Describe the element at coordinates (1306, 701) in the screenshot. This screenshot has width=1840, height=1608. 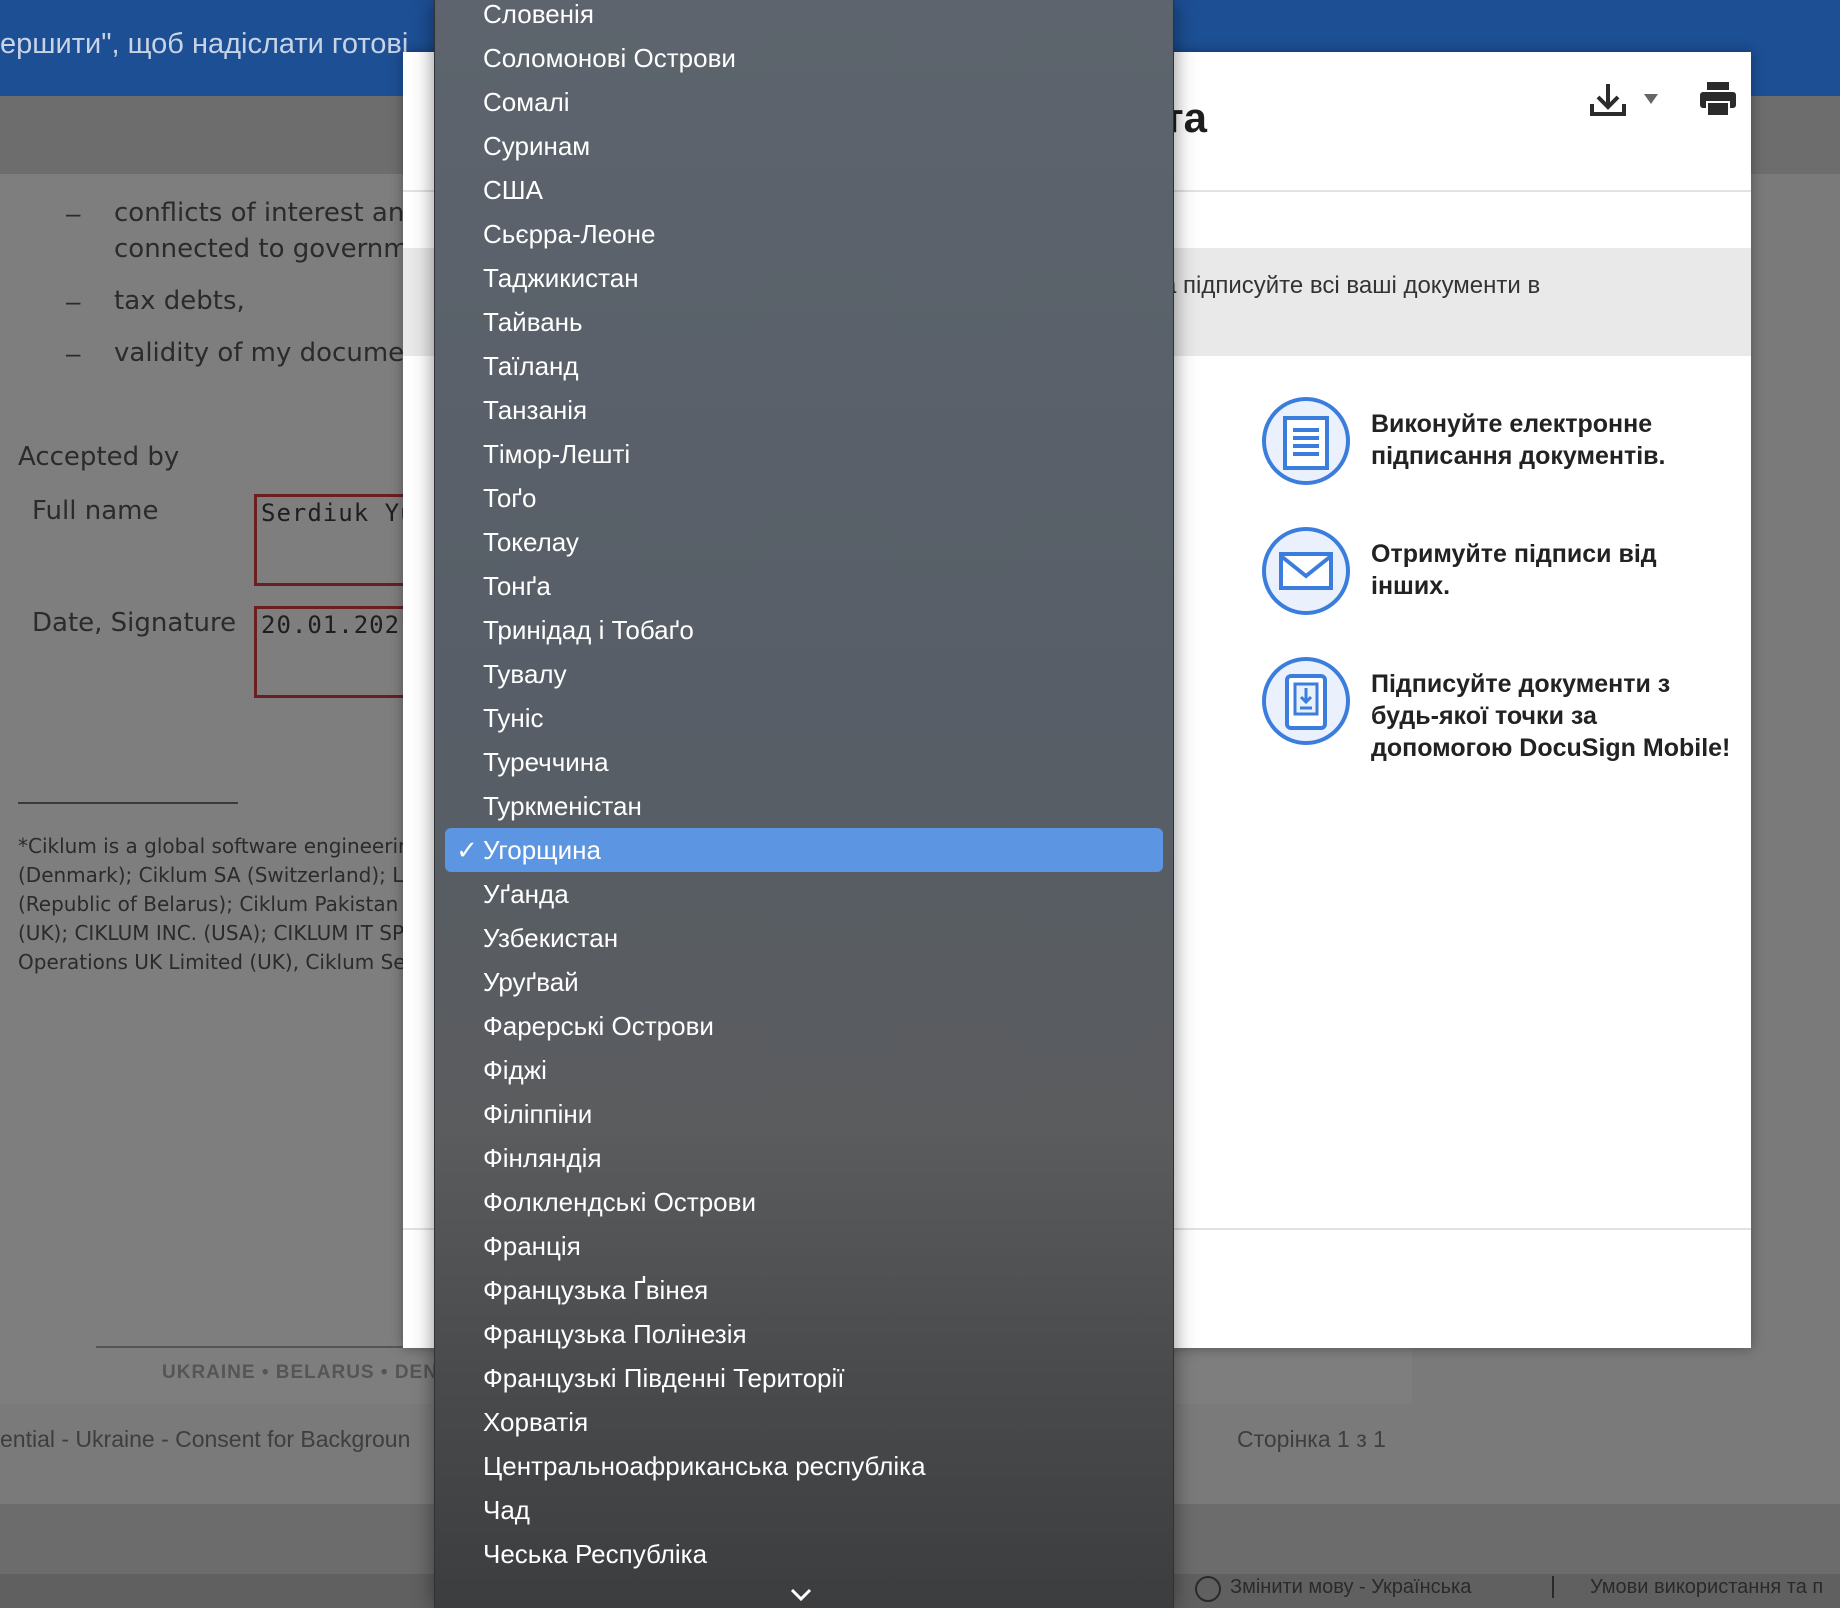
I see `mobile-icon` at that location.